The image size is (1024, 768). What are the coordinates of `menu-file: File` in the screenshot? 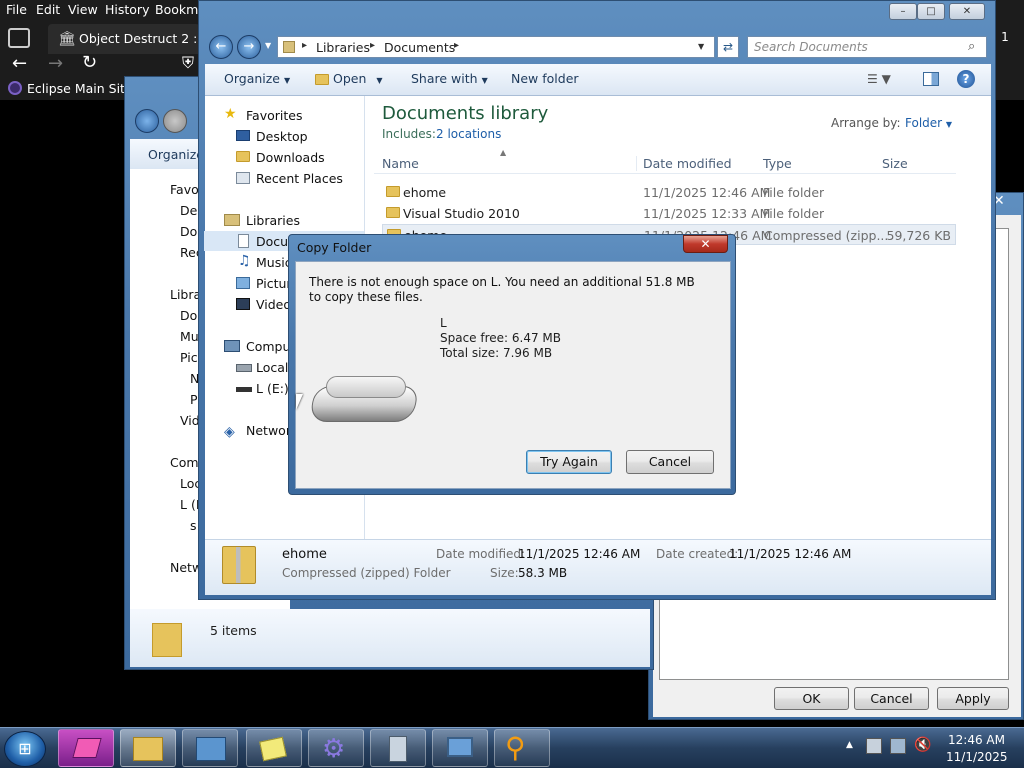 It's located at (16, 9).